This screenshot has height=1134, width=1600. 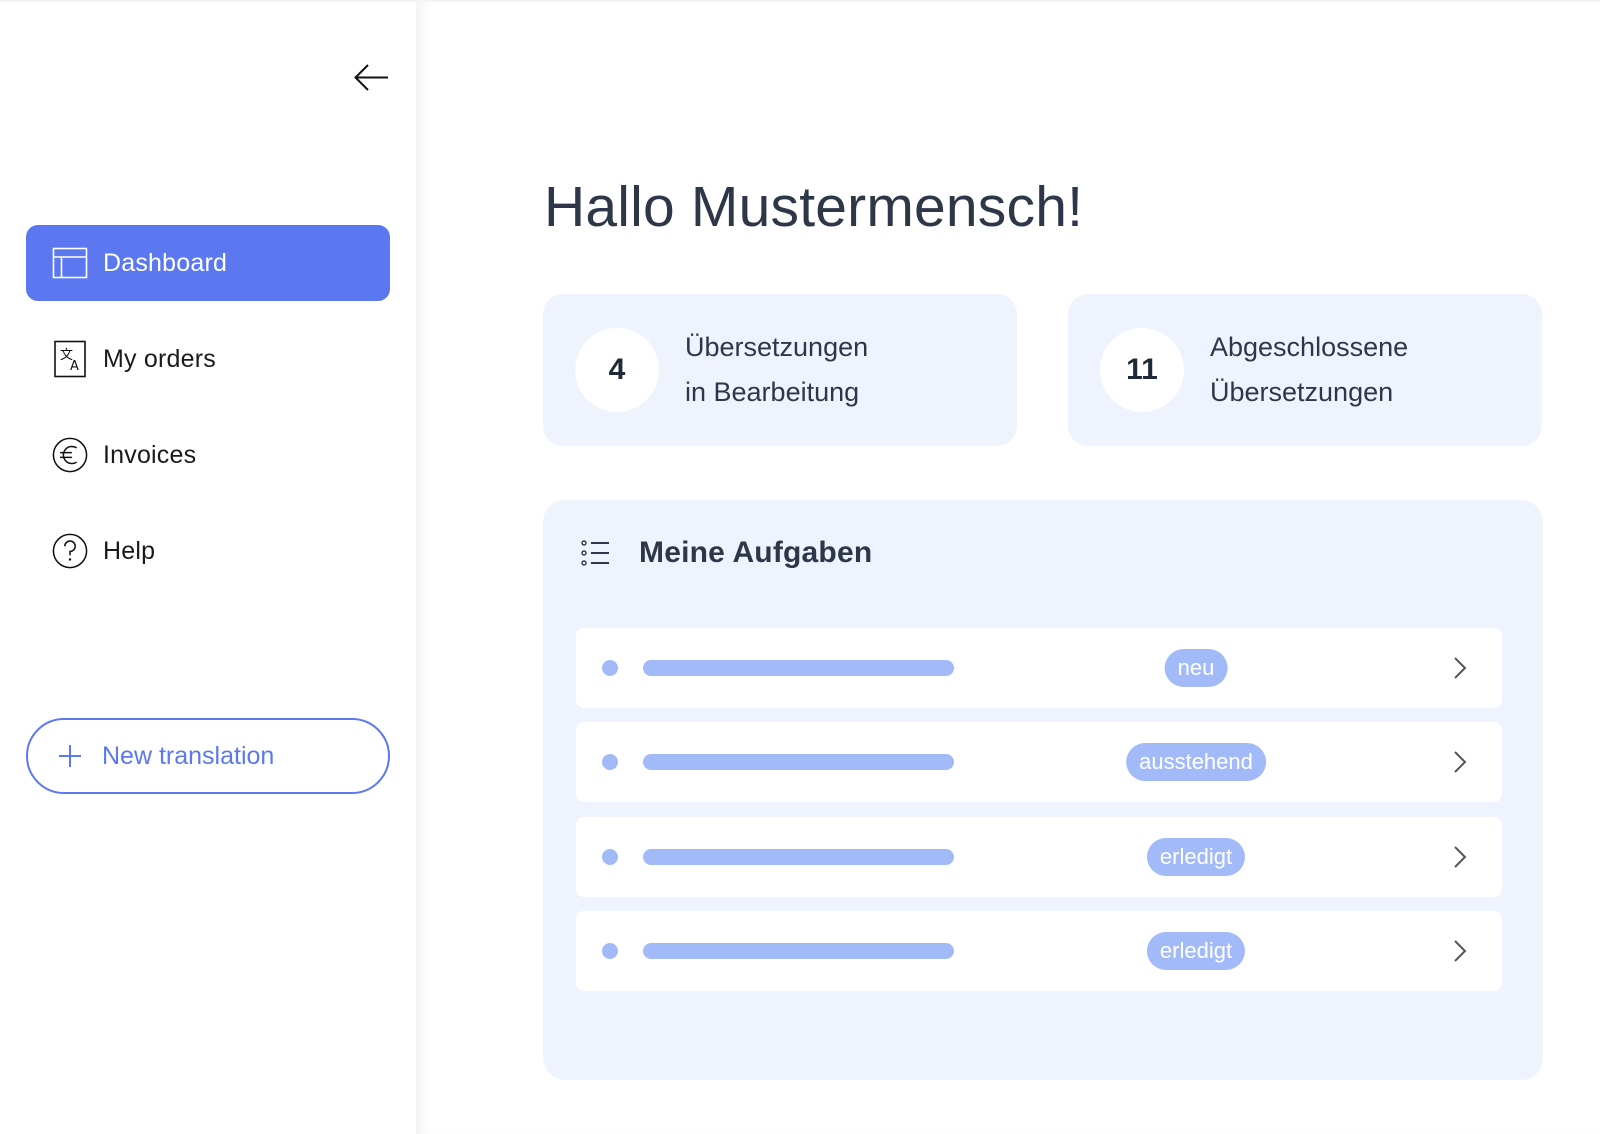 I want to click on stat-label-line2: in Bearbeitung, so click(x=772, y=392).